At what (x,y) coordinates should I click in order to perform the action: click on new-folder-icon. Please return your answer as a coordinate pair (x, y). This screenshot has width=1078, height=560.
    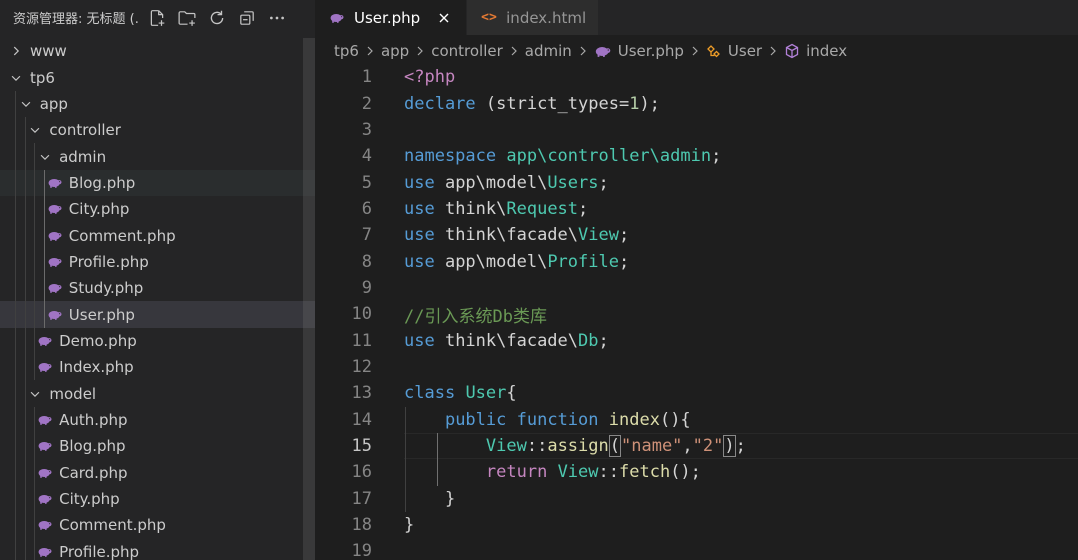
    Looking at the image, I should click on (187, 18).